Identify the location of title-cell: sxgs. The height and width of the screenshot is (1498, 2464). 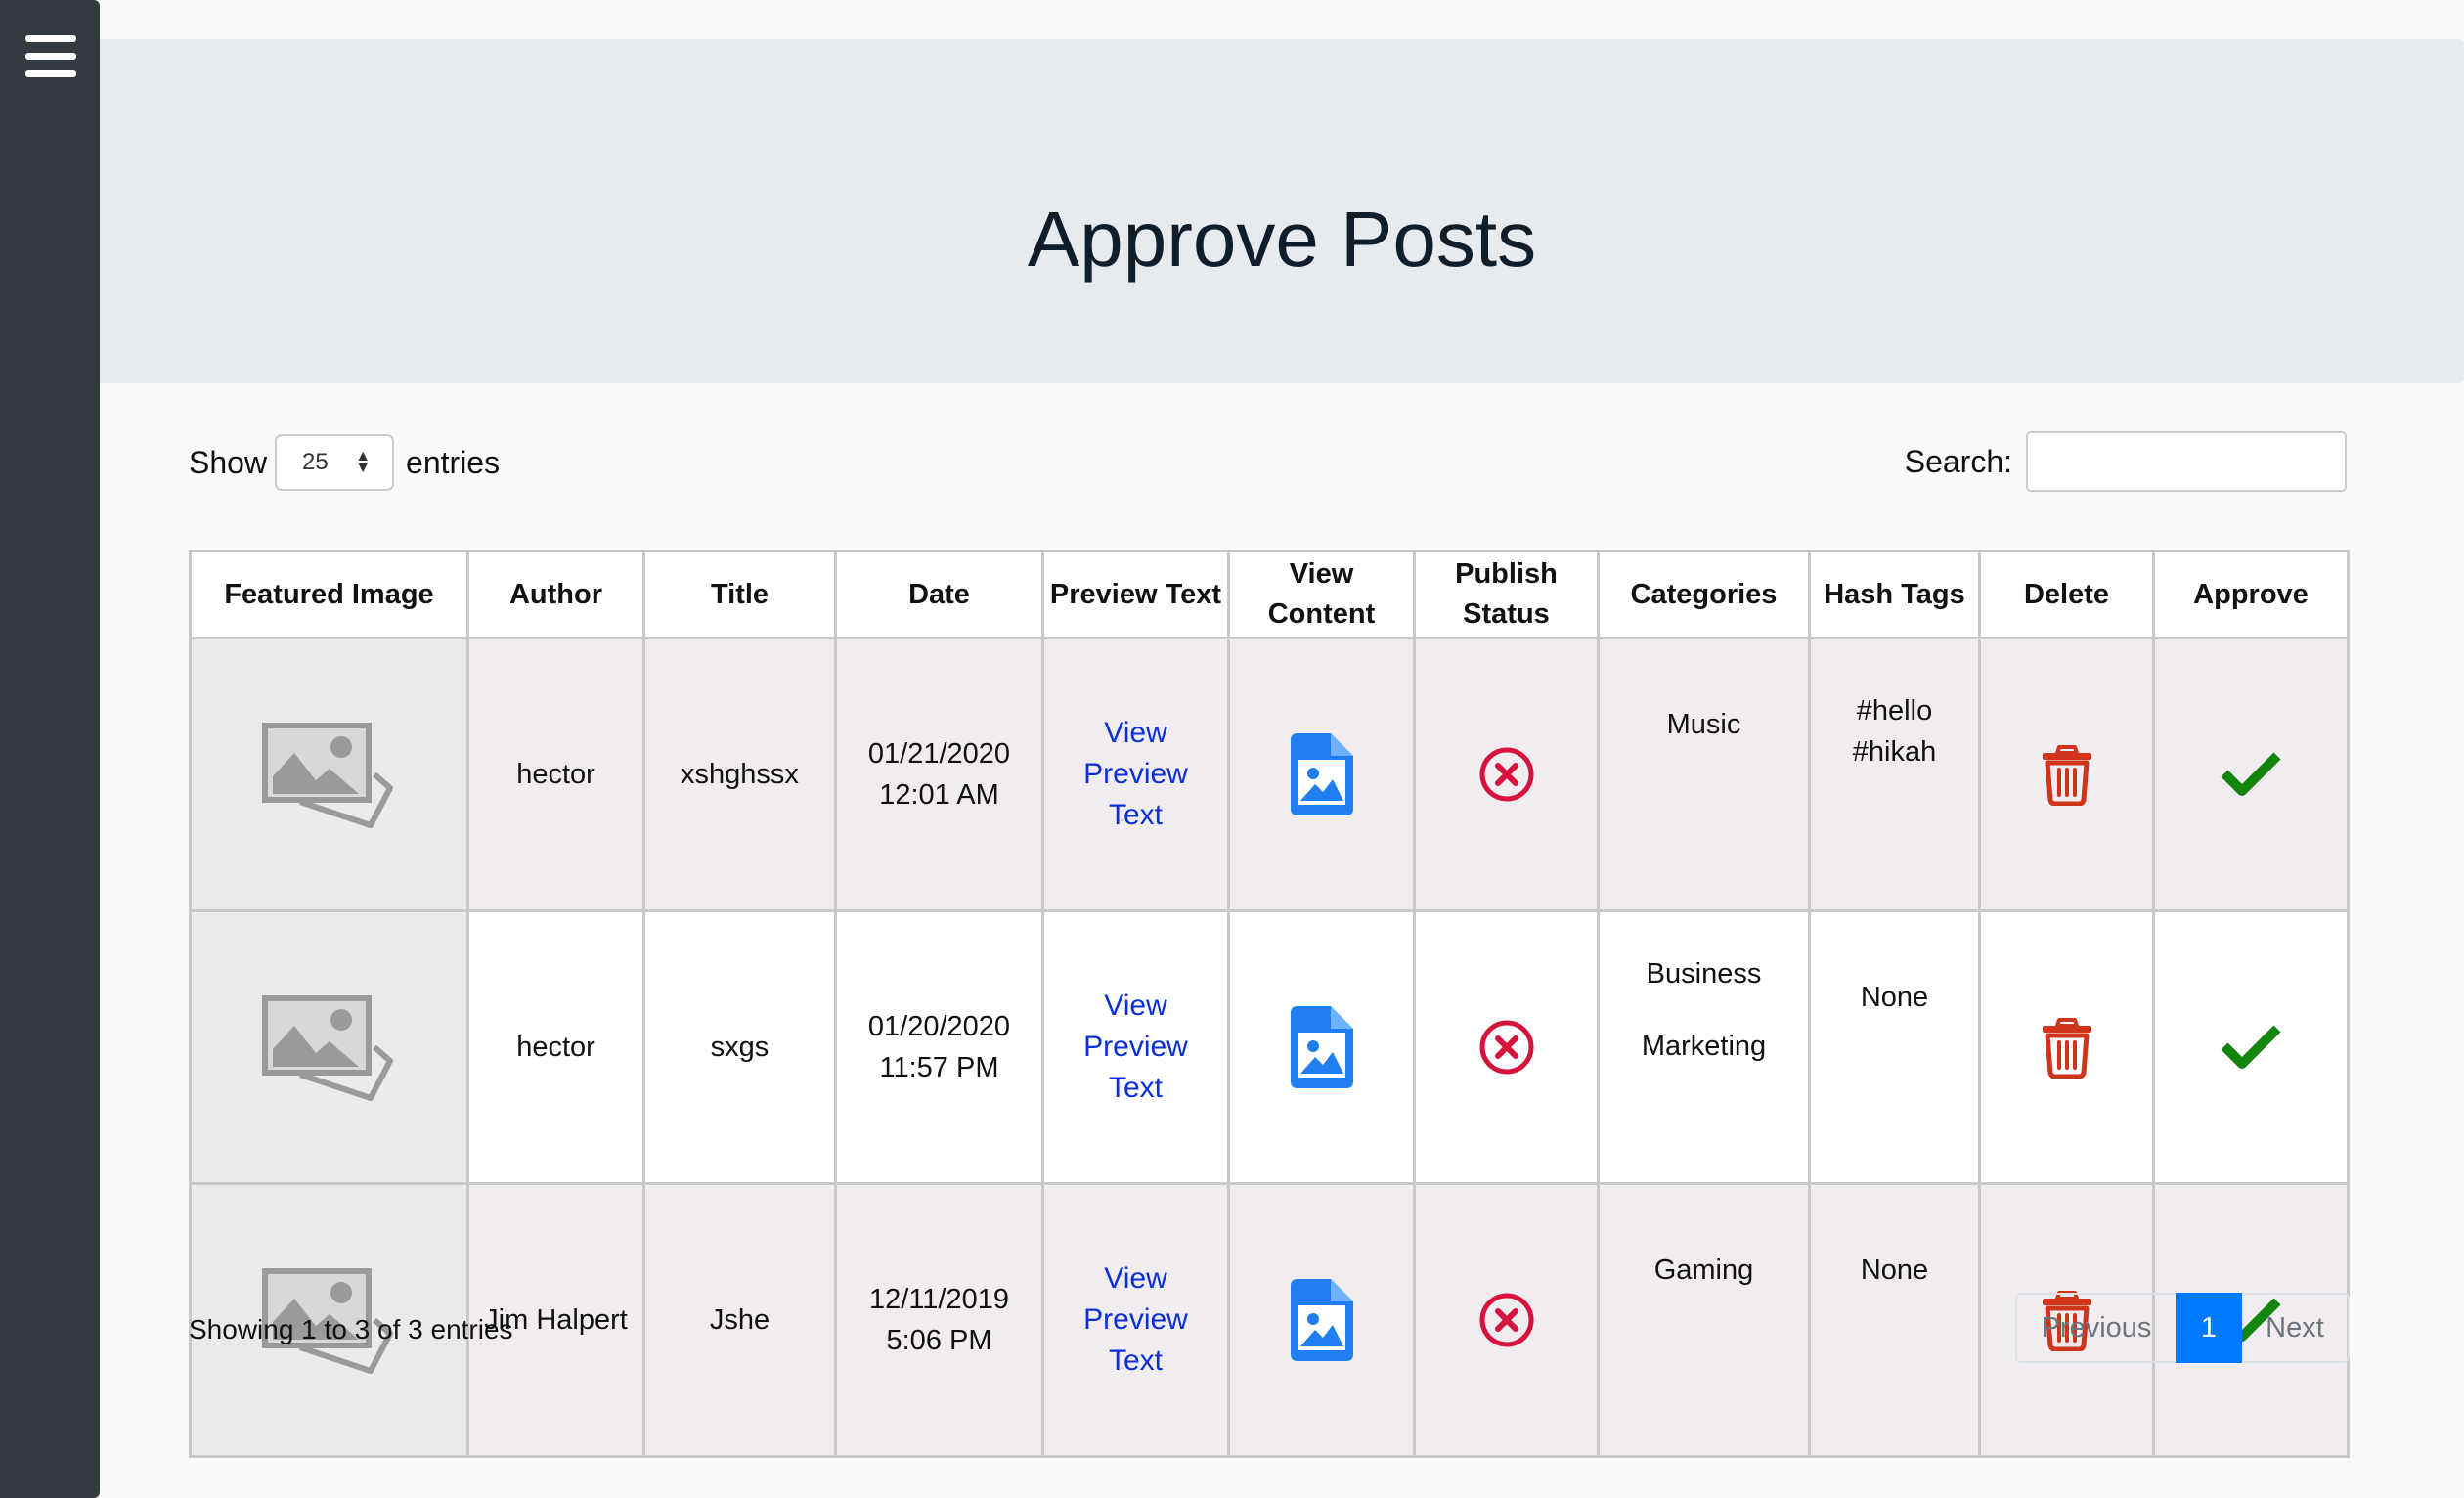
(739, 1047).